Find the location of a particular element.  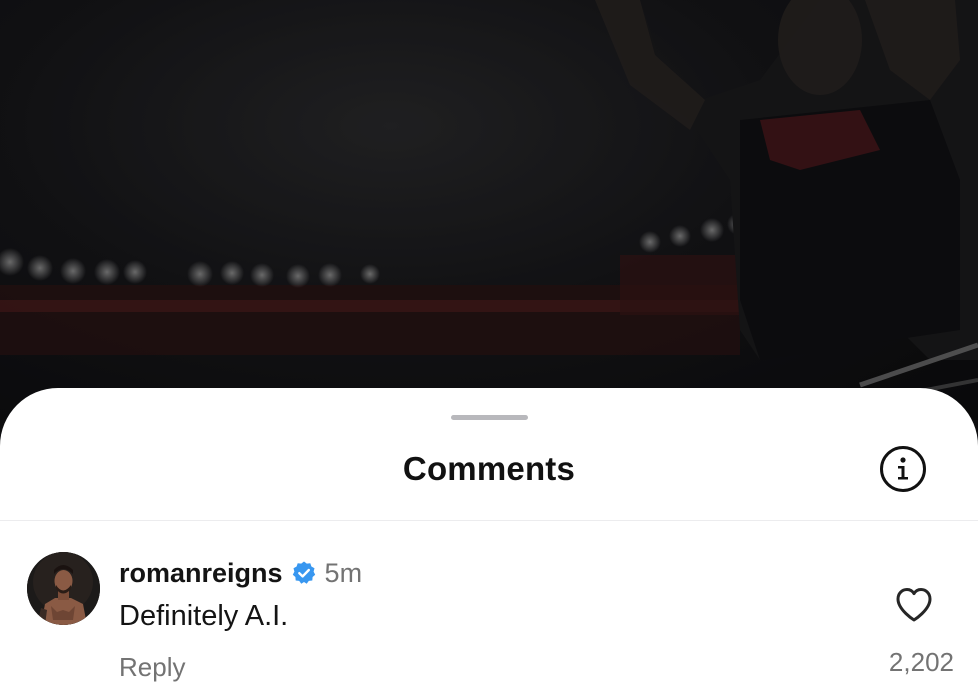

heart-outline-icon is located at coordinates (914, 605).